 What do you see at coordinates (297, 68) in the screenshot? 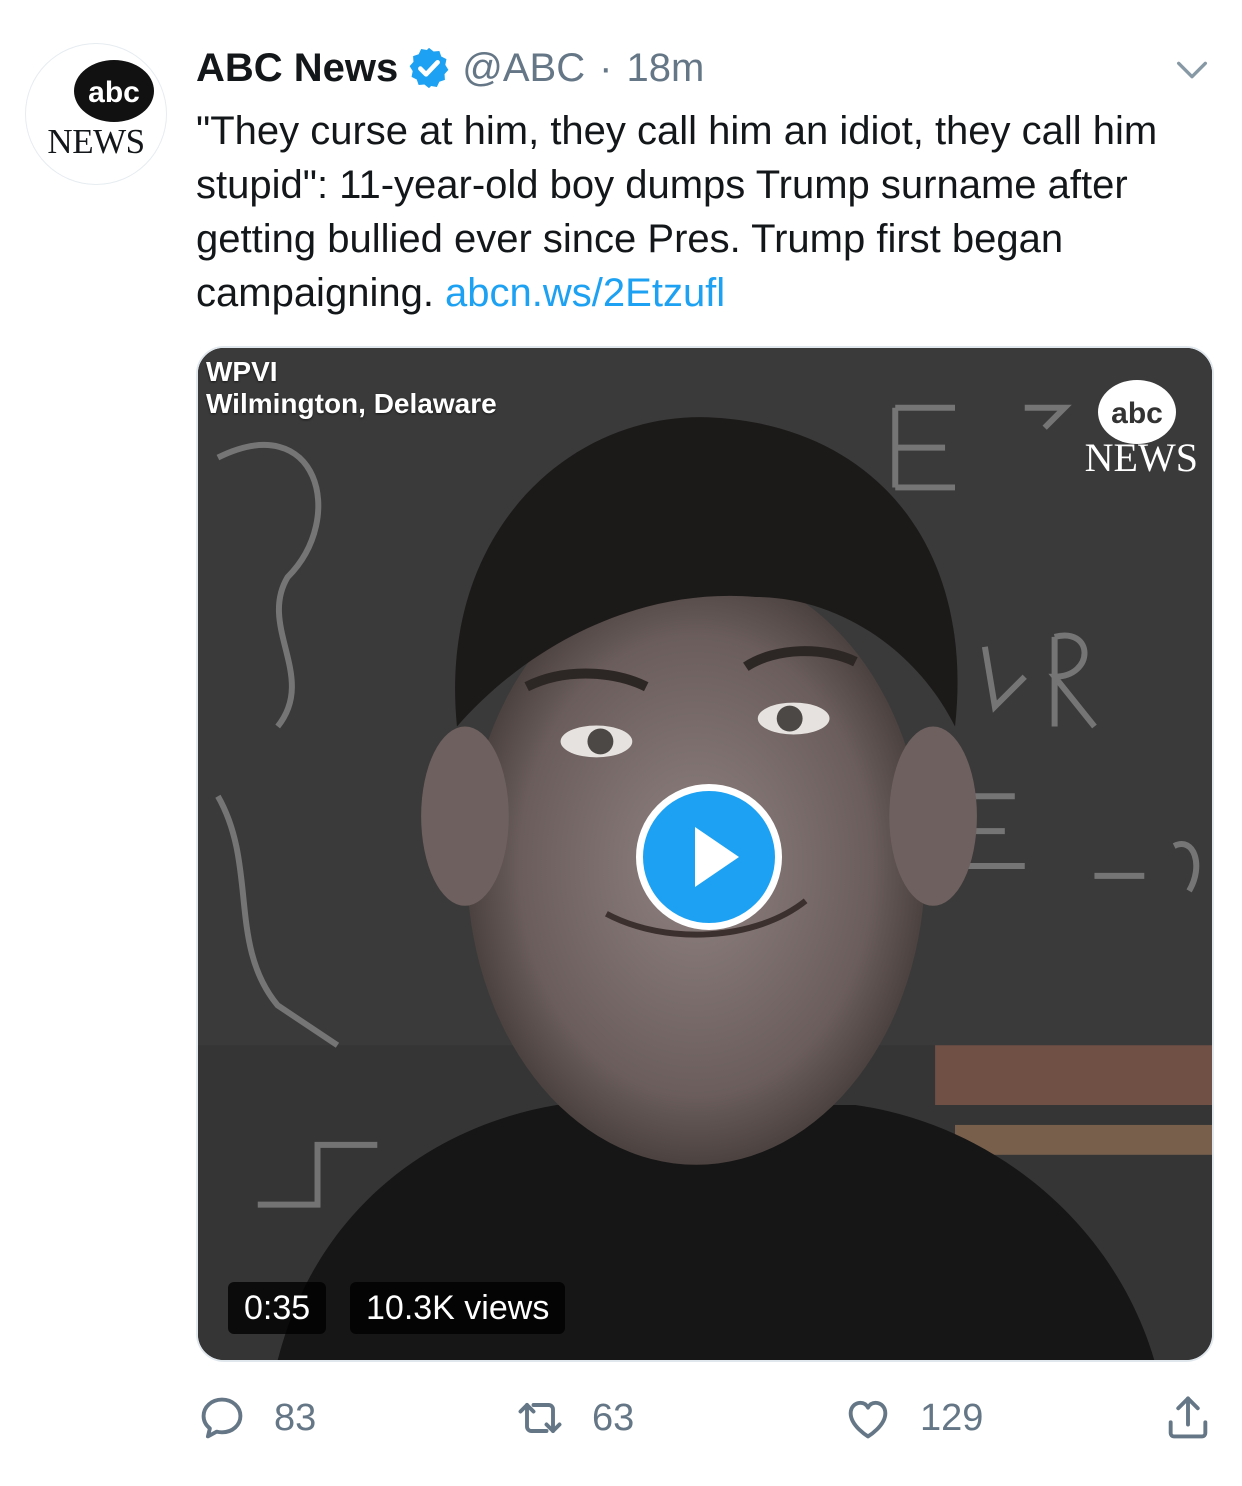
I see `author-name: ABC News` at bounding box center [297, 68].